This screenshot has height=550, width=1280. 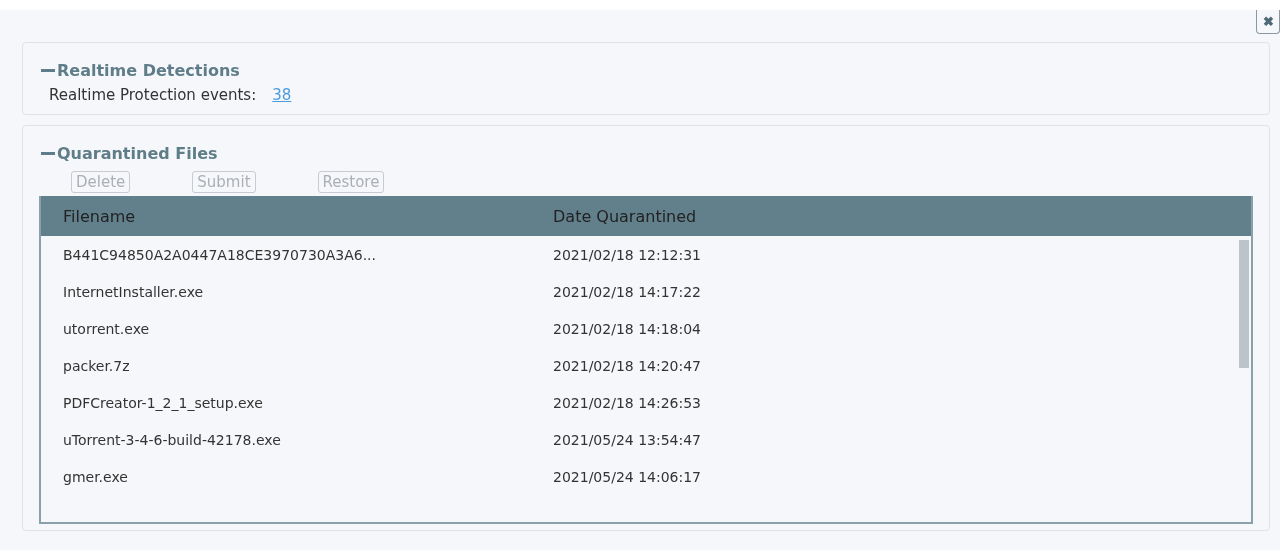 What do you see at coordinates (627, 365) in the screenshot?
I see `table-cell: 2021/02/18 14:20:47` at bounding box center [627, 365].